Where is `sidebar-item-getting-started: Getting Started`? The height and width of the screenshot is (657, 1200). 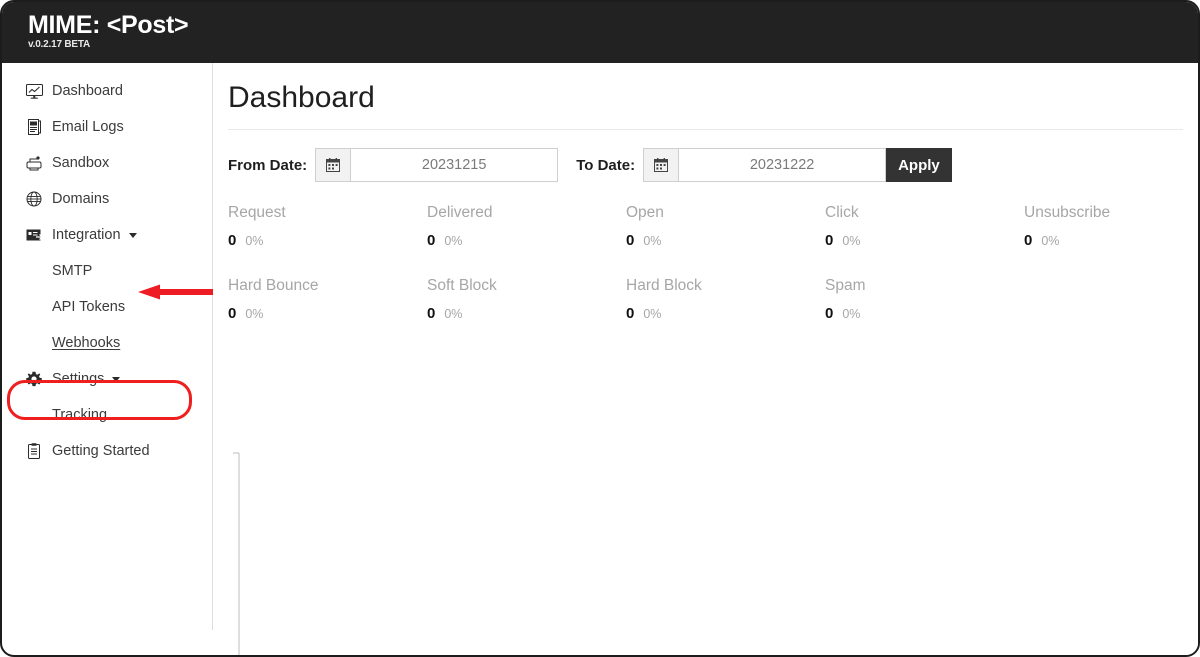 sidebar-item-getting-started: Getting Started is located at coordinates (107, 451).